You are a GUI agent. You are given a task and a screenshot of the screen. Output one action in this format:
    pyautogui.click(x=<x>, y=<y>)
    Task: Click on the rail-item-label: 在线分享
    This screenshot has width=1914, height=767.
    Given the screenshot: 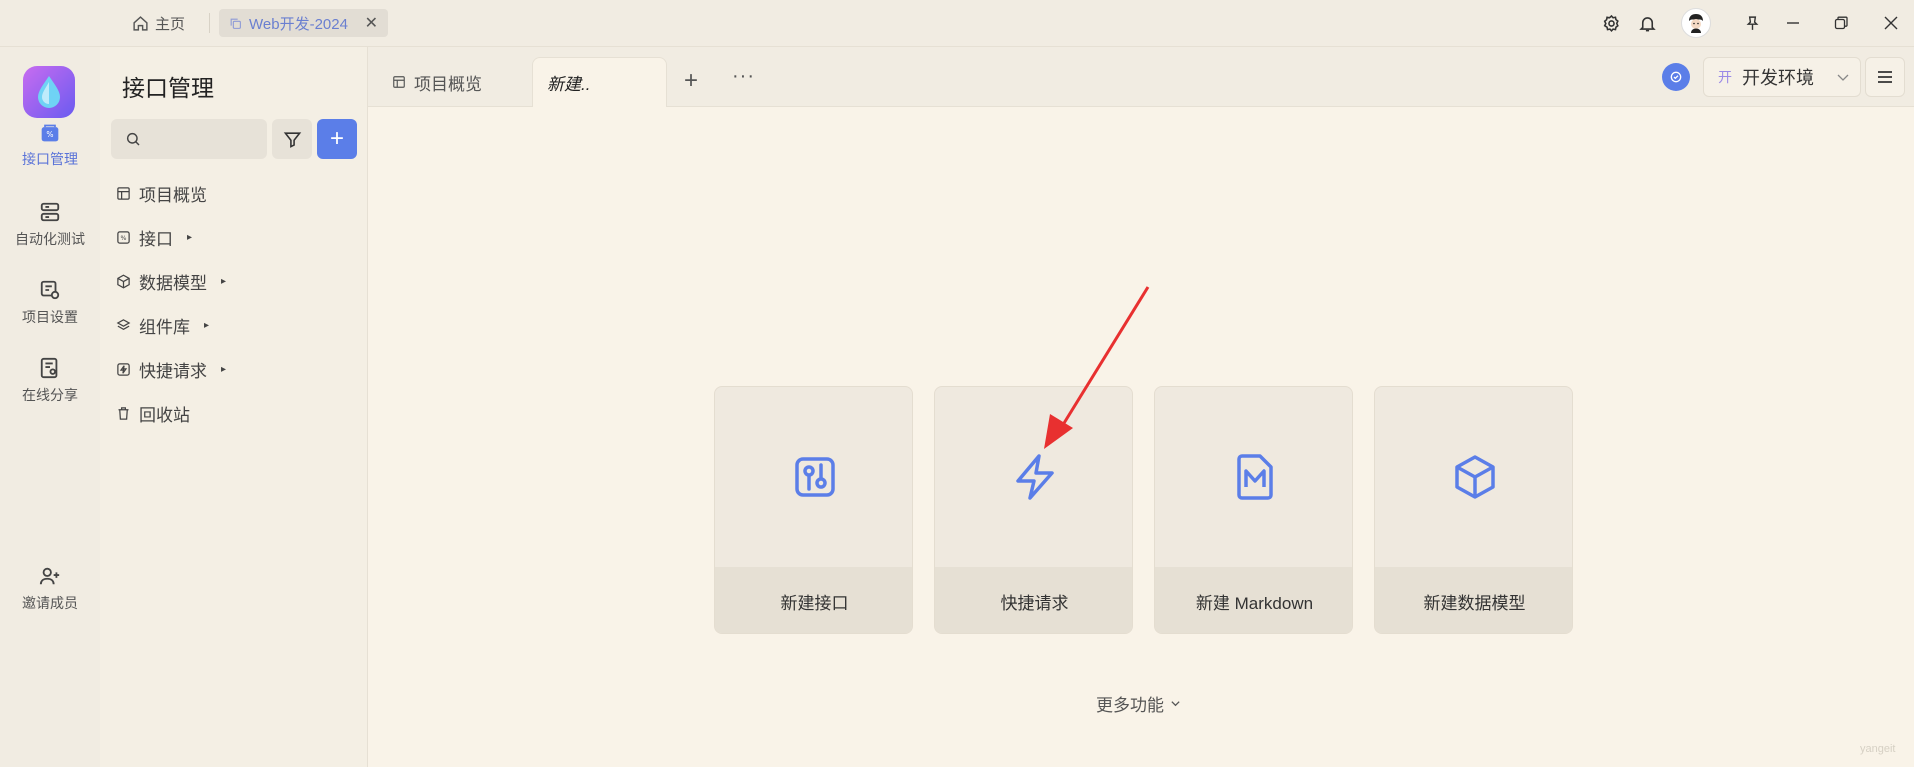 What is the action you would take?
    pyautogui.click(x=50, y=395)
    